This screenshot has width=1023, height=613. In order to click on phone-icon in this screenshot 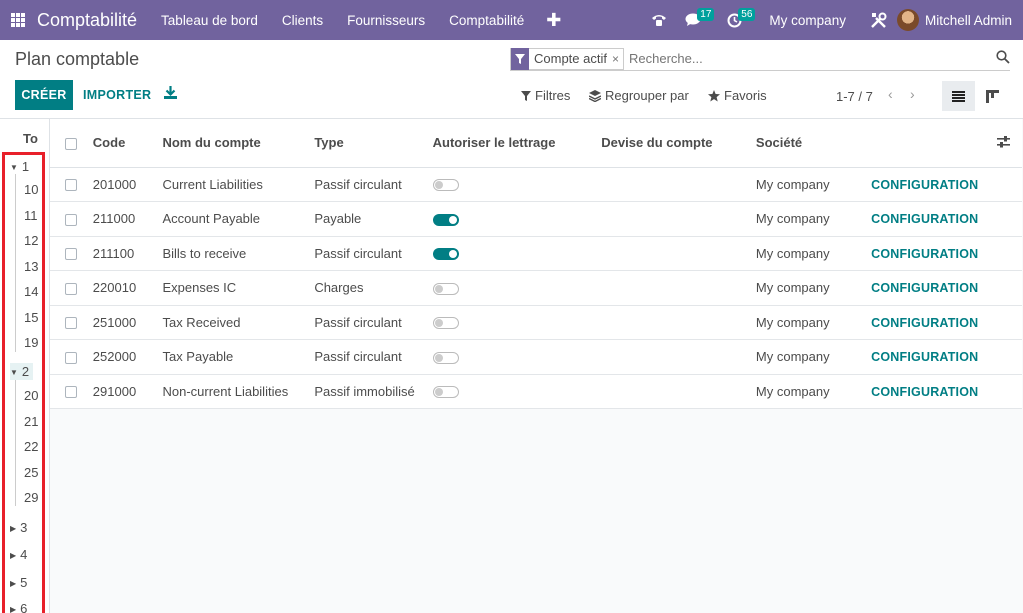, I will do `click(659, 20)`.